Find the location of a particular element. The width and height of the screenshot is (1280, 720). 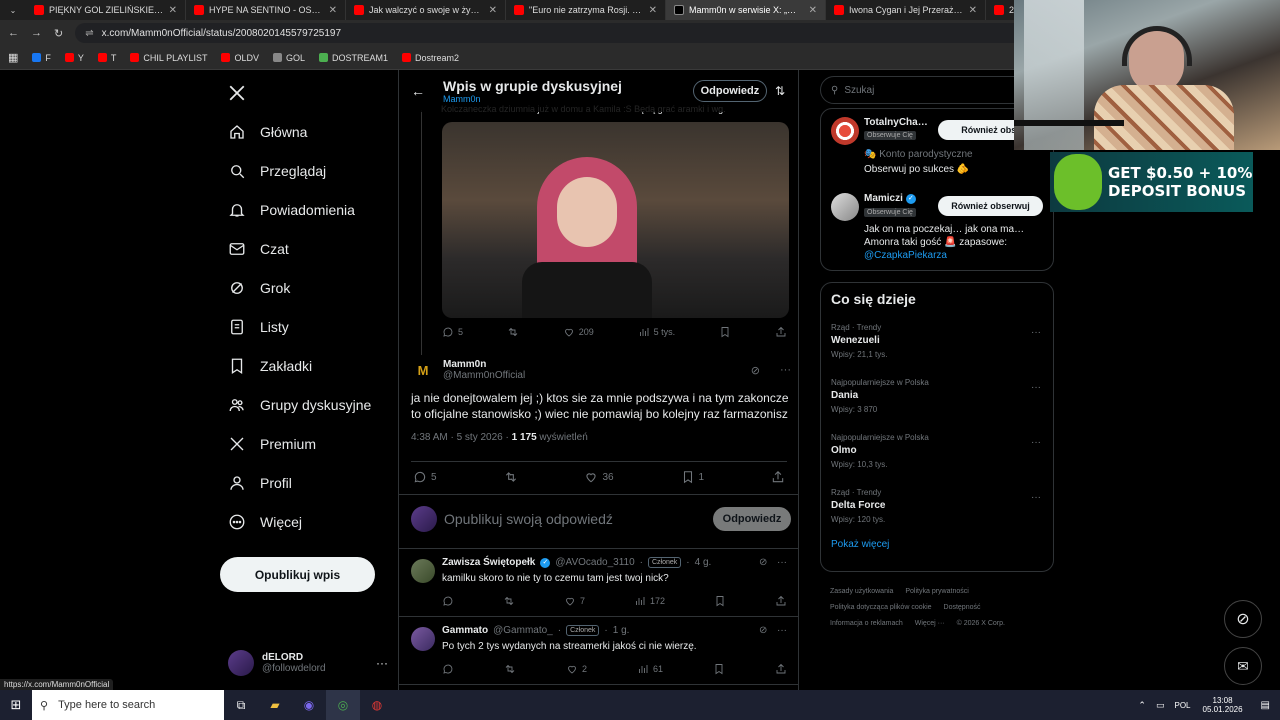

tray-arrow-icon: ⌃ is located at coordinates (1142, 705).